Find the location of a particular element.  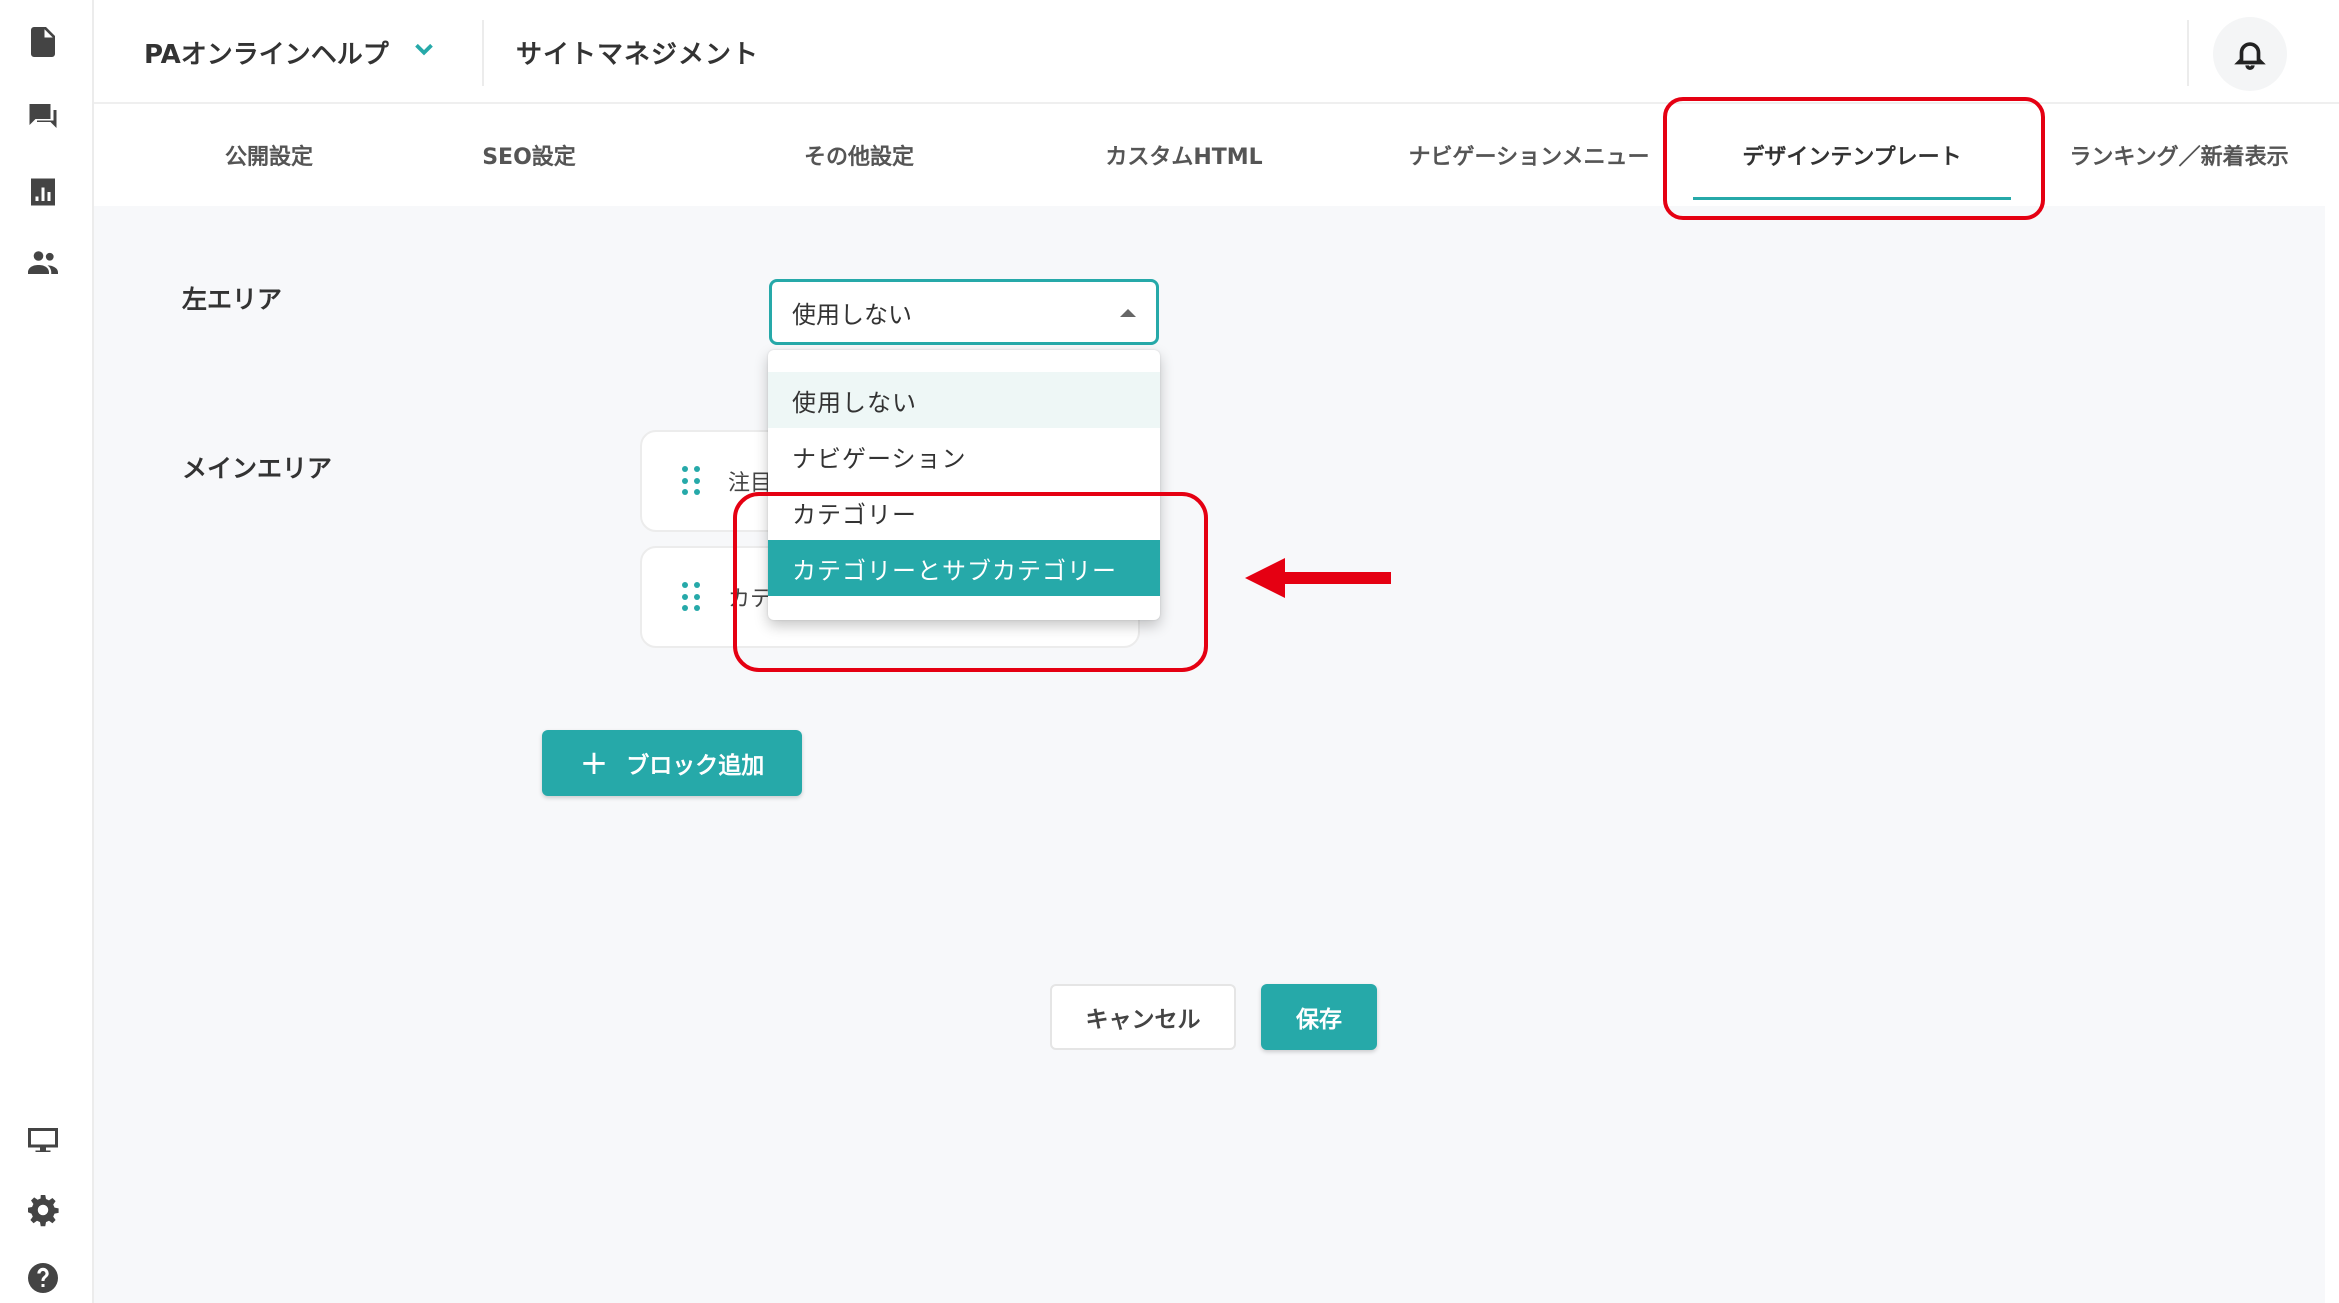

left-icon-rail is located at coordinates (47, 651).